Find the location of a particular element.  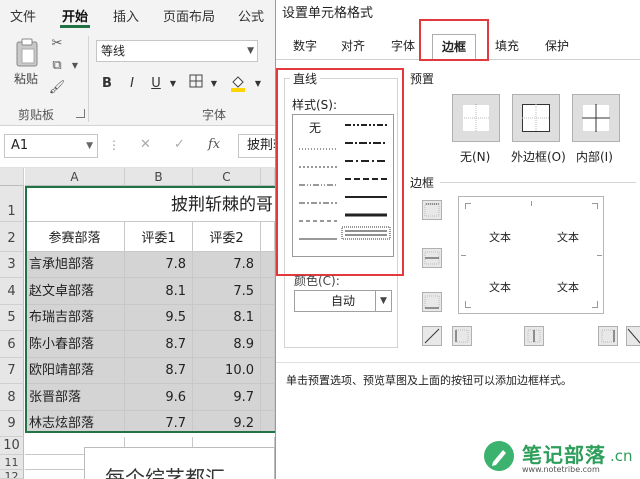

line-style-swatches is located at coordinates (343, 185).